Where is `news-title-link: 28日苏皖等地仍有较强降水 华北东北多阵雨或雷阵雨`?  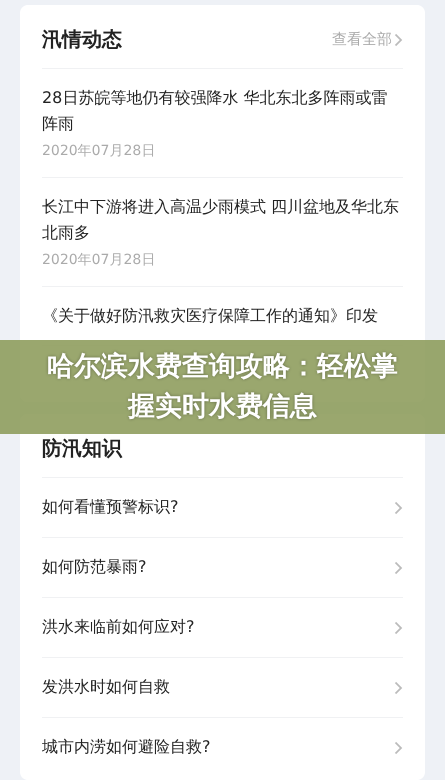 news-title-link: 28日苏皖等地仍有较强降水 华北东北多阵雨或雷阵雨 is located at coordinates (222, 111).